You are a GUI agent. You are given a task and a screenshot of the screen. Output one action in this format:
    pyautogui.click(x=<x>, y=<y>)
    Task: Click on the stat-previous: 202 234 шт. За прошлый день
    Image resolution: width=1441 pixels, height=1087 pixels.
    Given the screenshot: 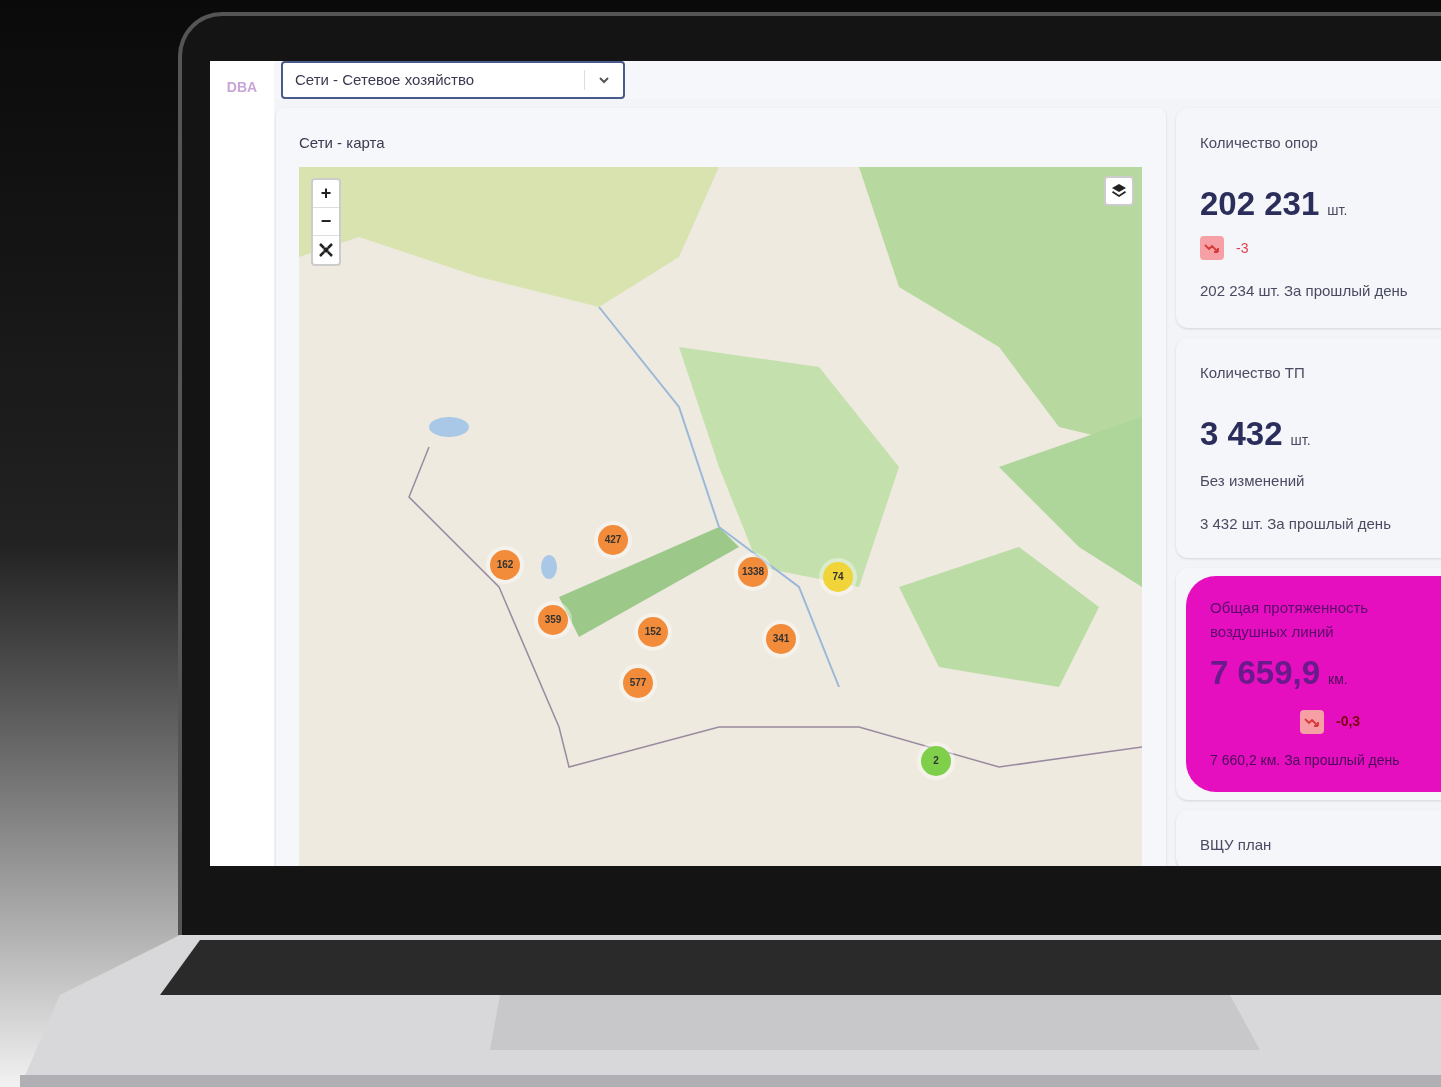 What is the action you would take?
    pyautogui.click(x=1304, y=291)
    